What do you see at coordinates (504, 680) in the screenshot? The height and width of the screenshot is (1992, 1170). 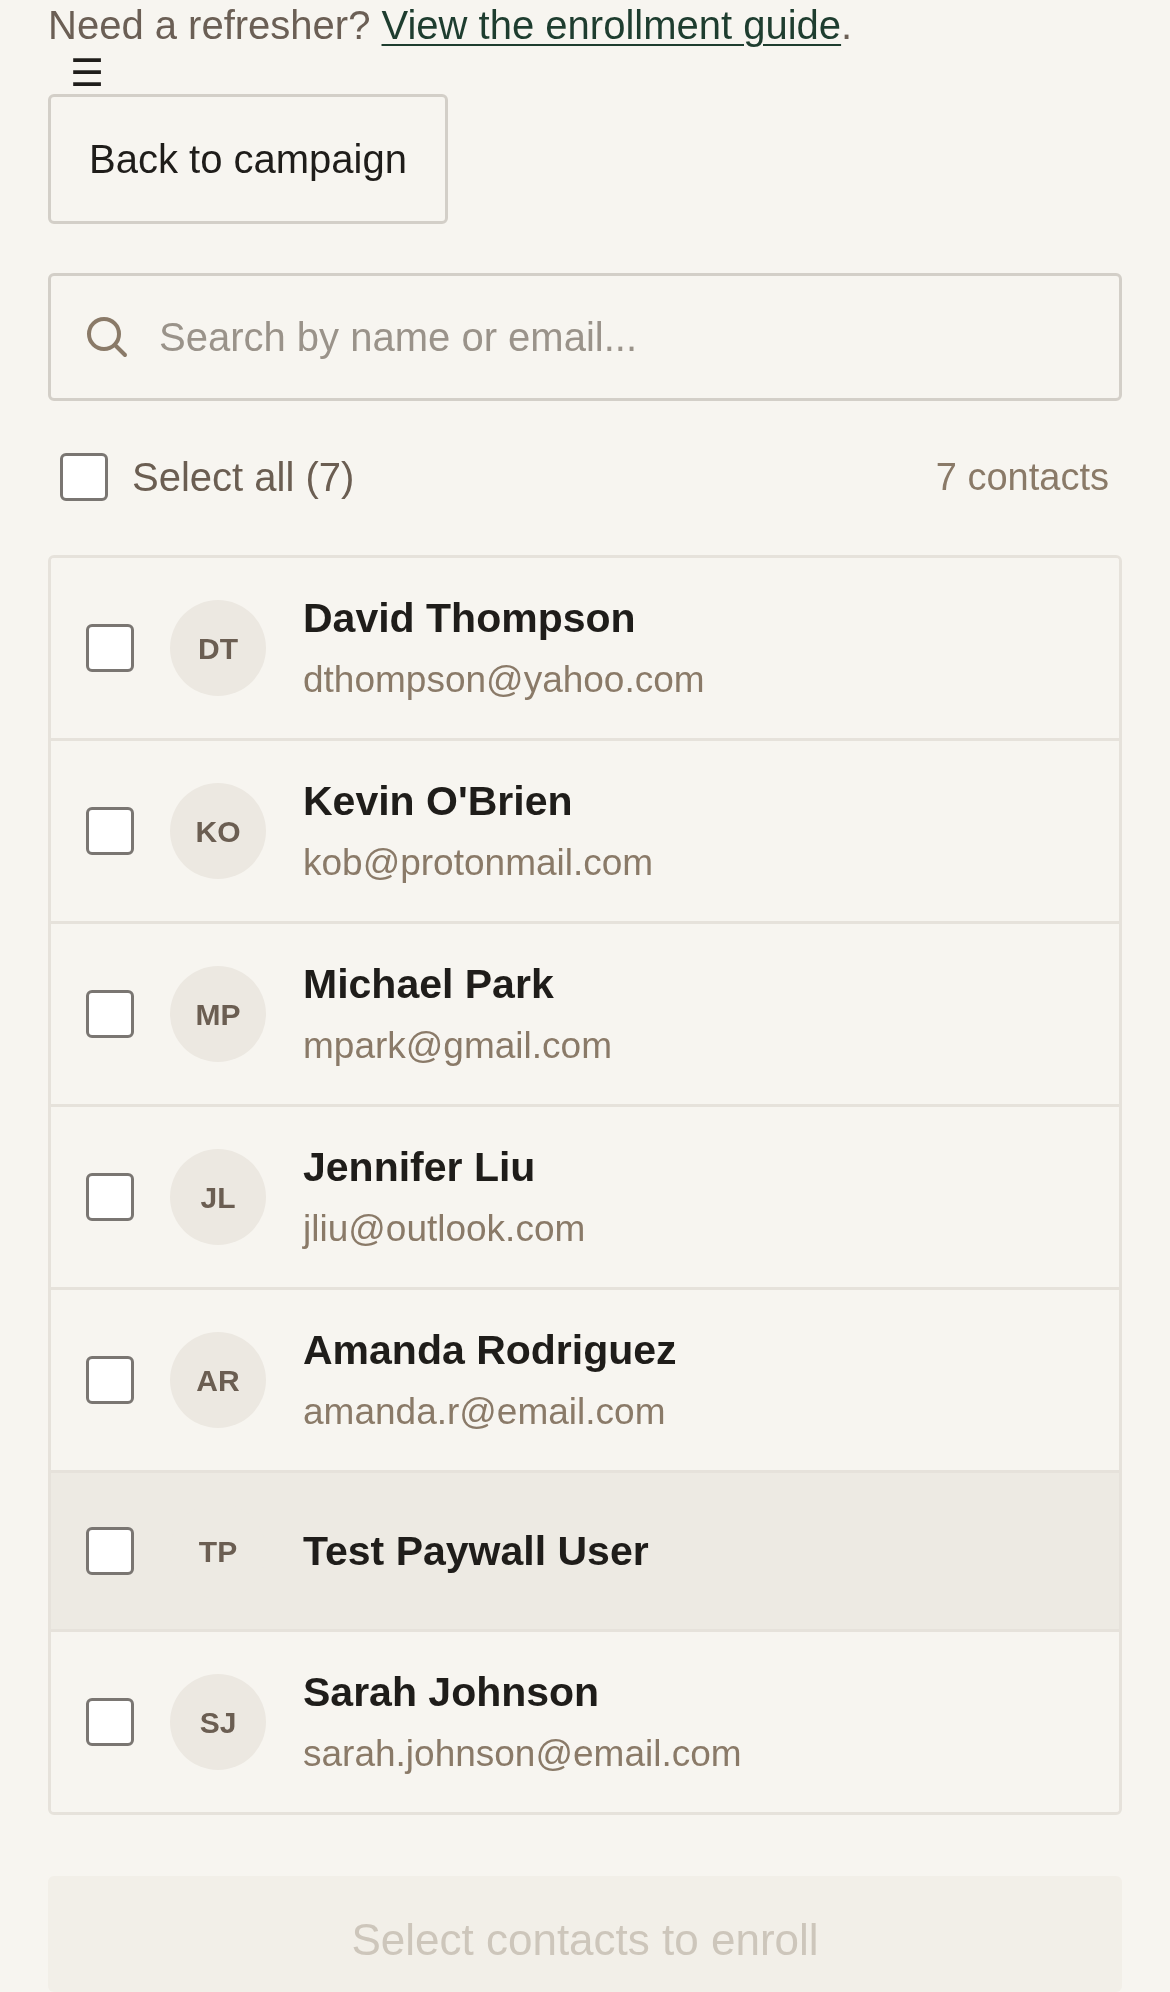 I see `contact-email: dthompson@yahoo.com` at bounding box center [504, 680].